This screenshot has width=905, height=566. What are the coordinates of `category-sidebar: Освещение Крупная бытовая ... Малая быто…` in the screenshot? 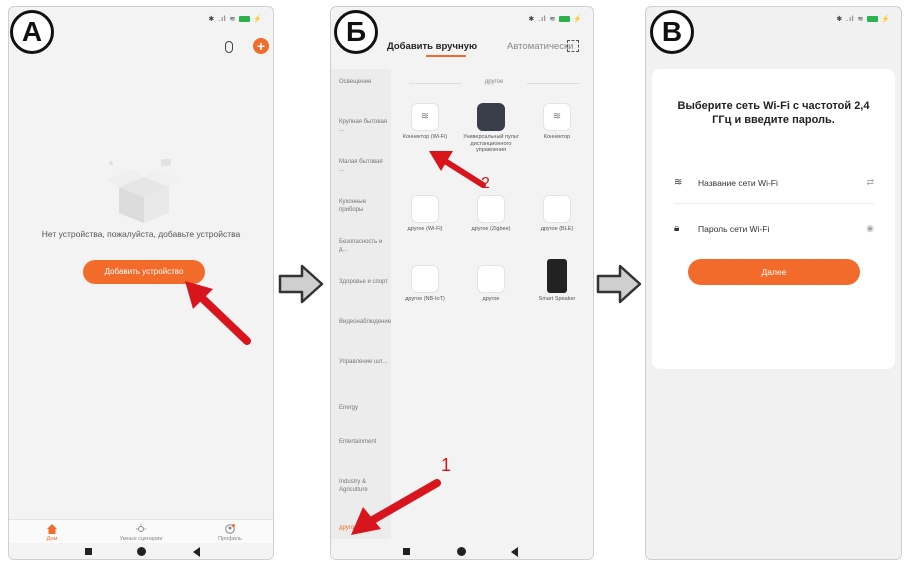 It's located at (361, 304).